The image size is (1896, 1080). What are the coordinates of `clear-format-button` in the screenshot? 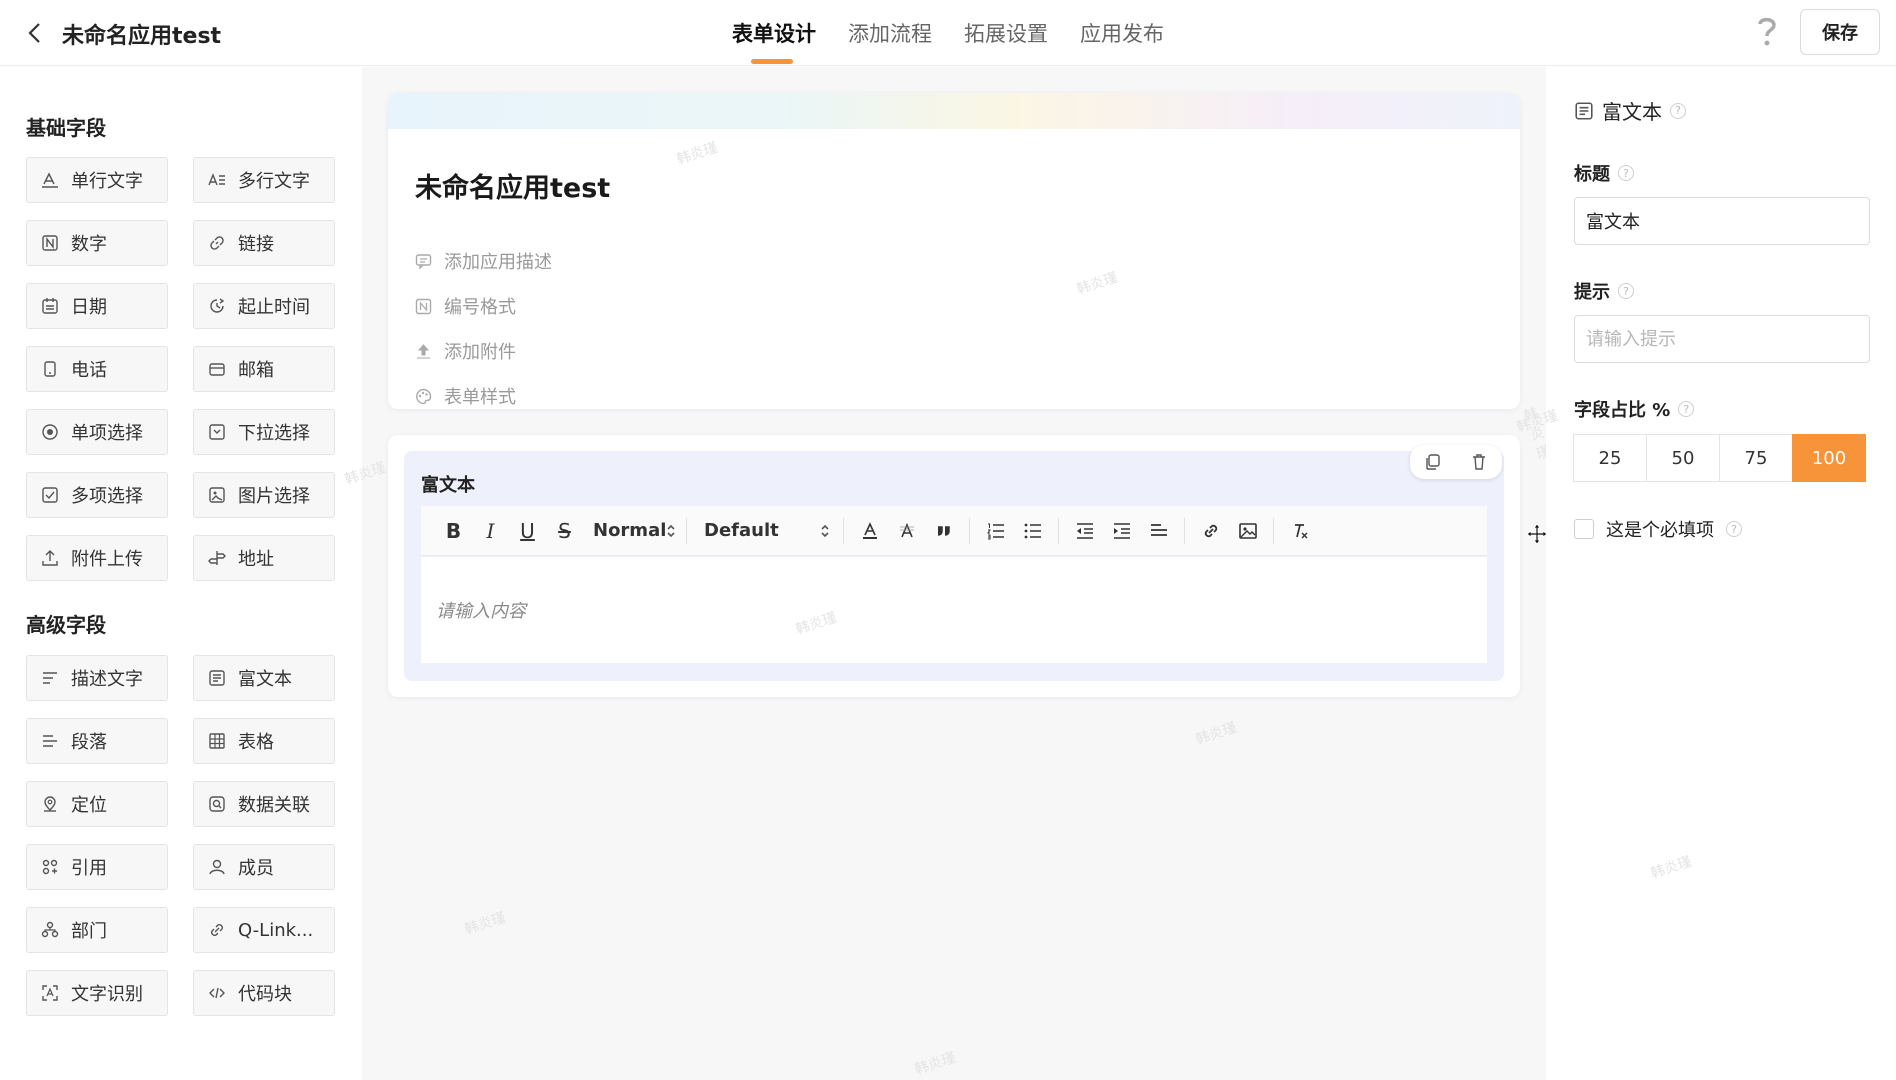 It's located at (1299, 531).